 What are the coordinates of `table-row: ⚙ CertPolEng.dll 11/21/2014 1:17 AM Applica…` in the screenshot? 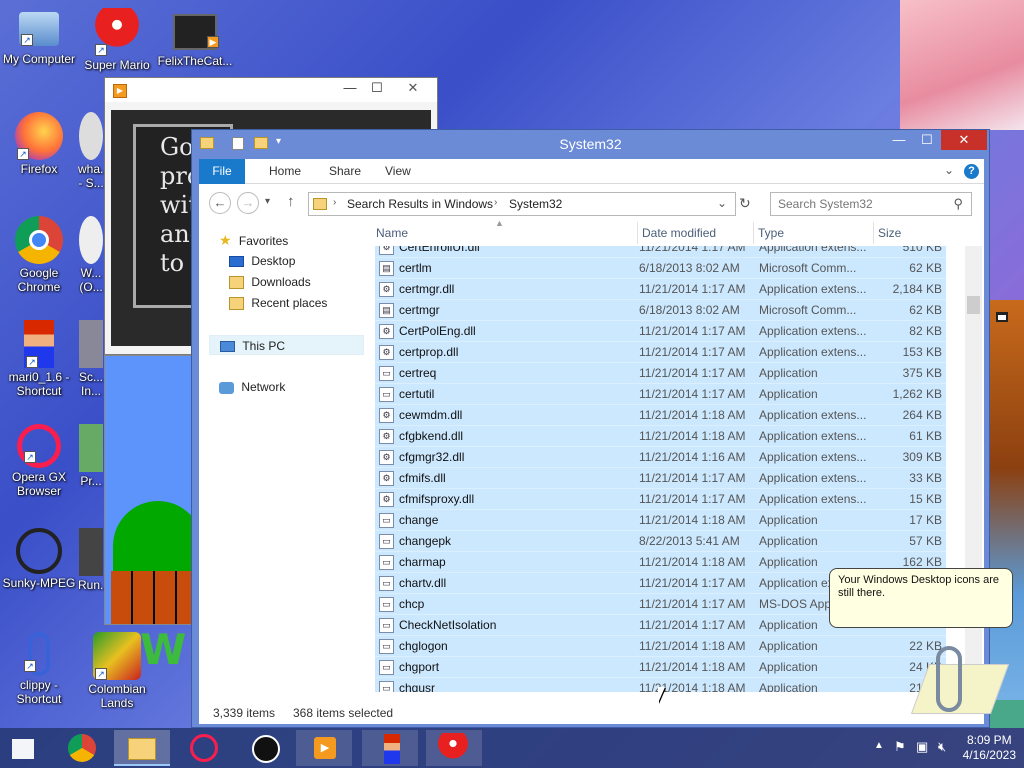 It's located at (660, 330).